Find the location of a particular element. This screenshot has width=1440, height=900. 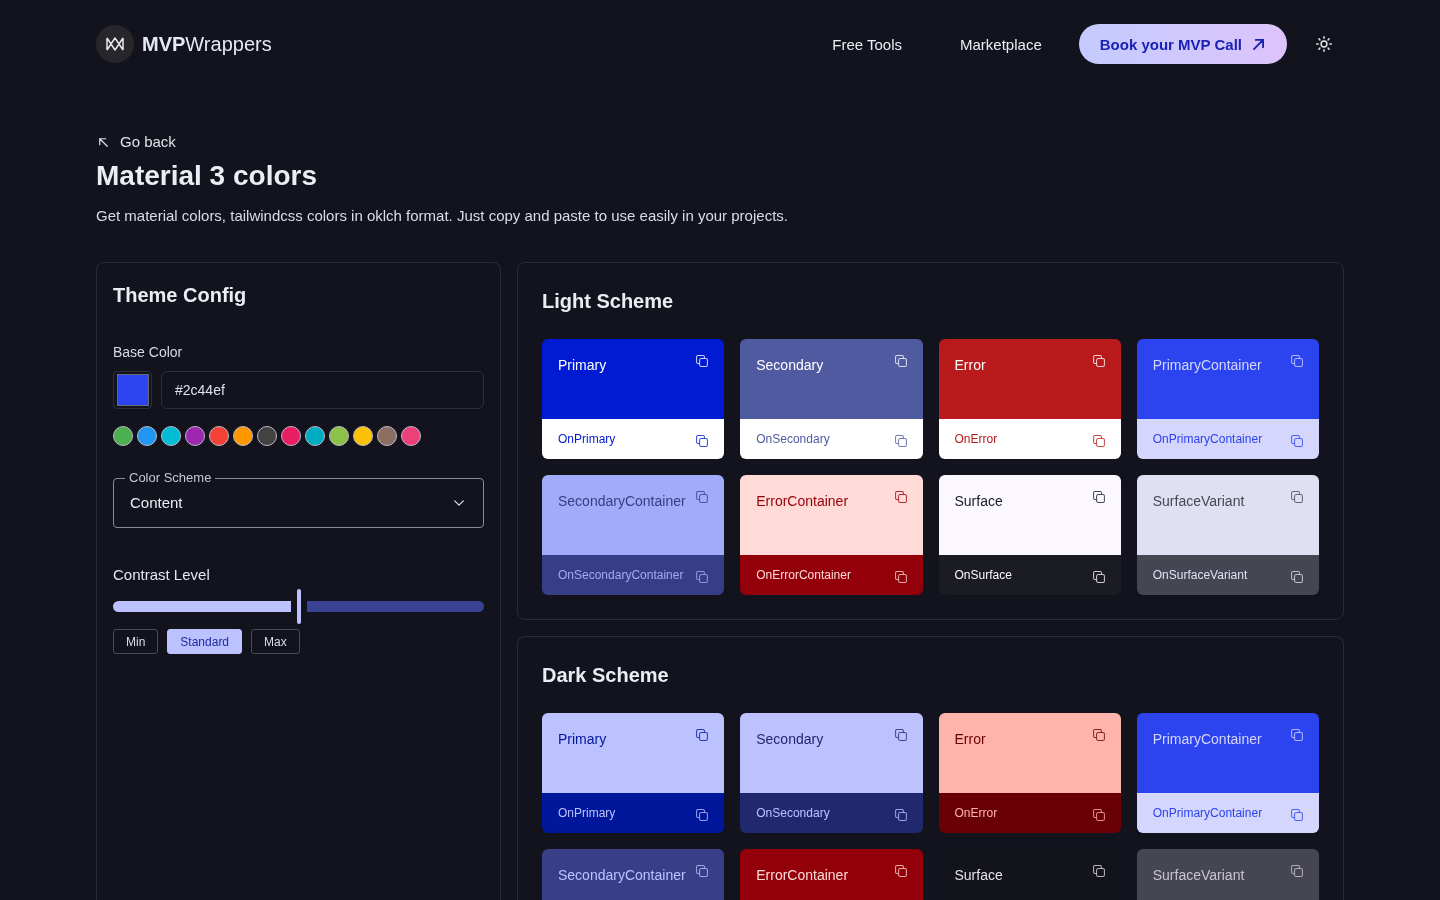

panel-title: Light Scheme is located at coordinates (608, 301).